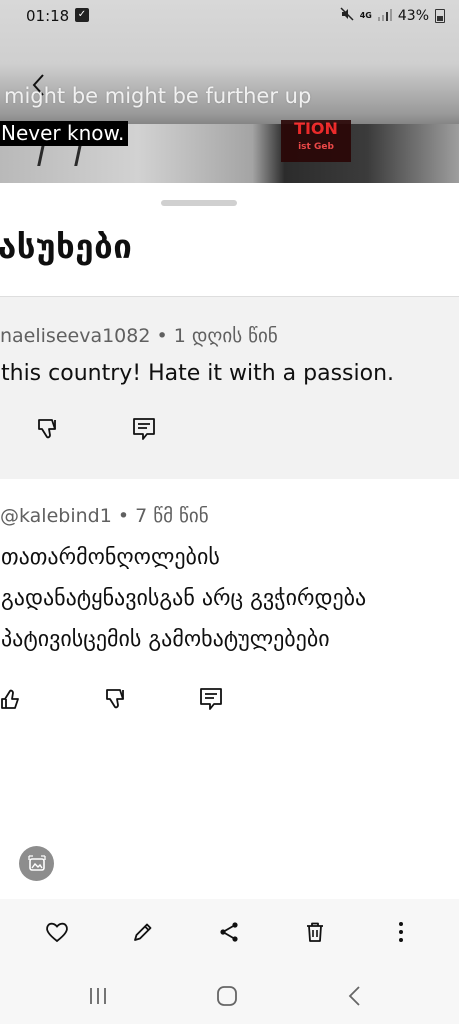 The image size is (459, 1024). I want to click on edit-icon, so click(143, 932).